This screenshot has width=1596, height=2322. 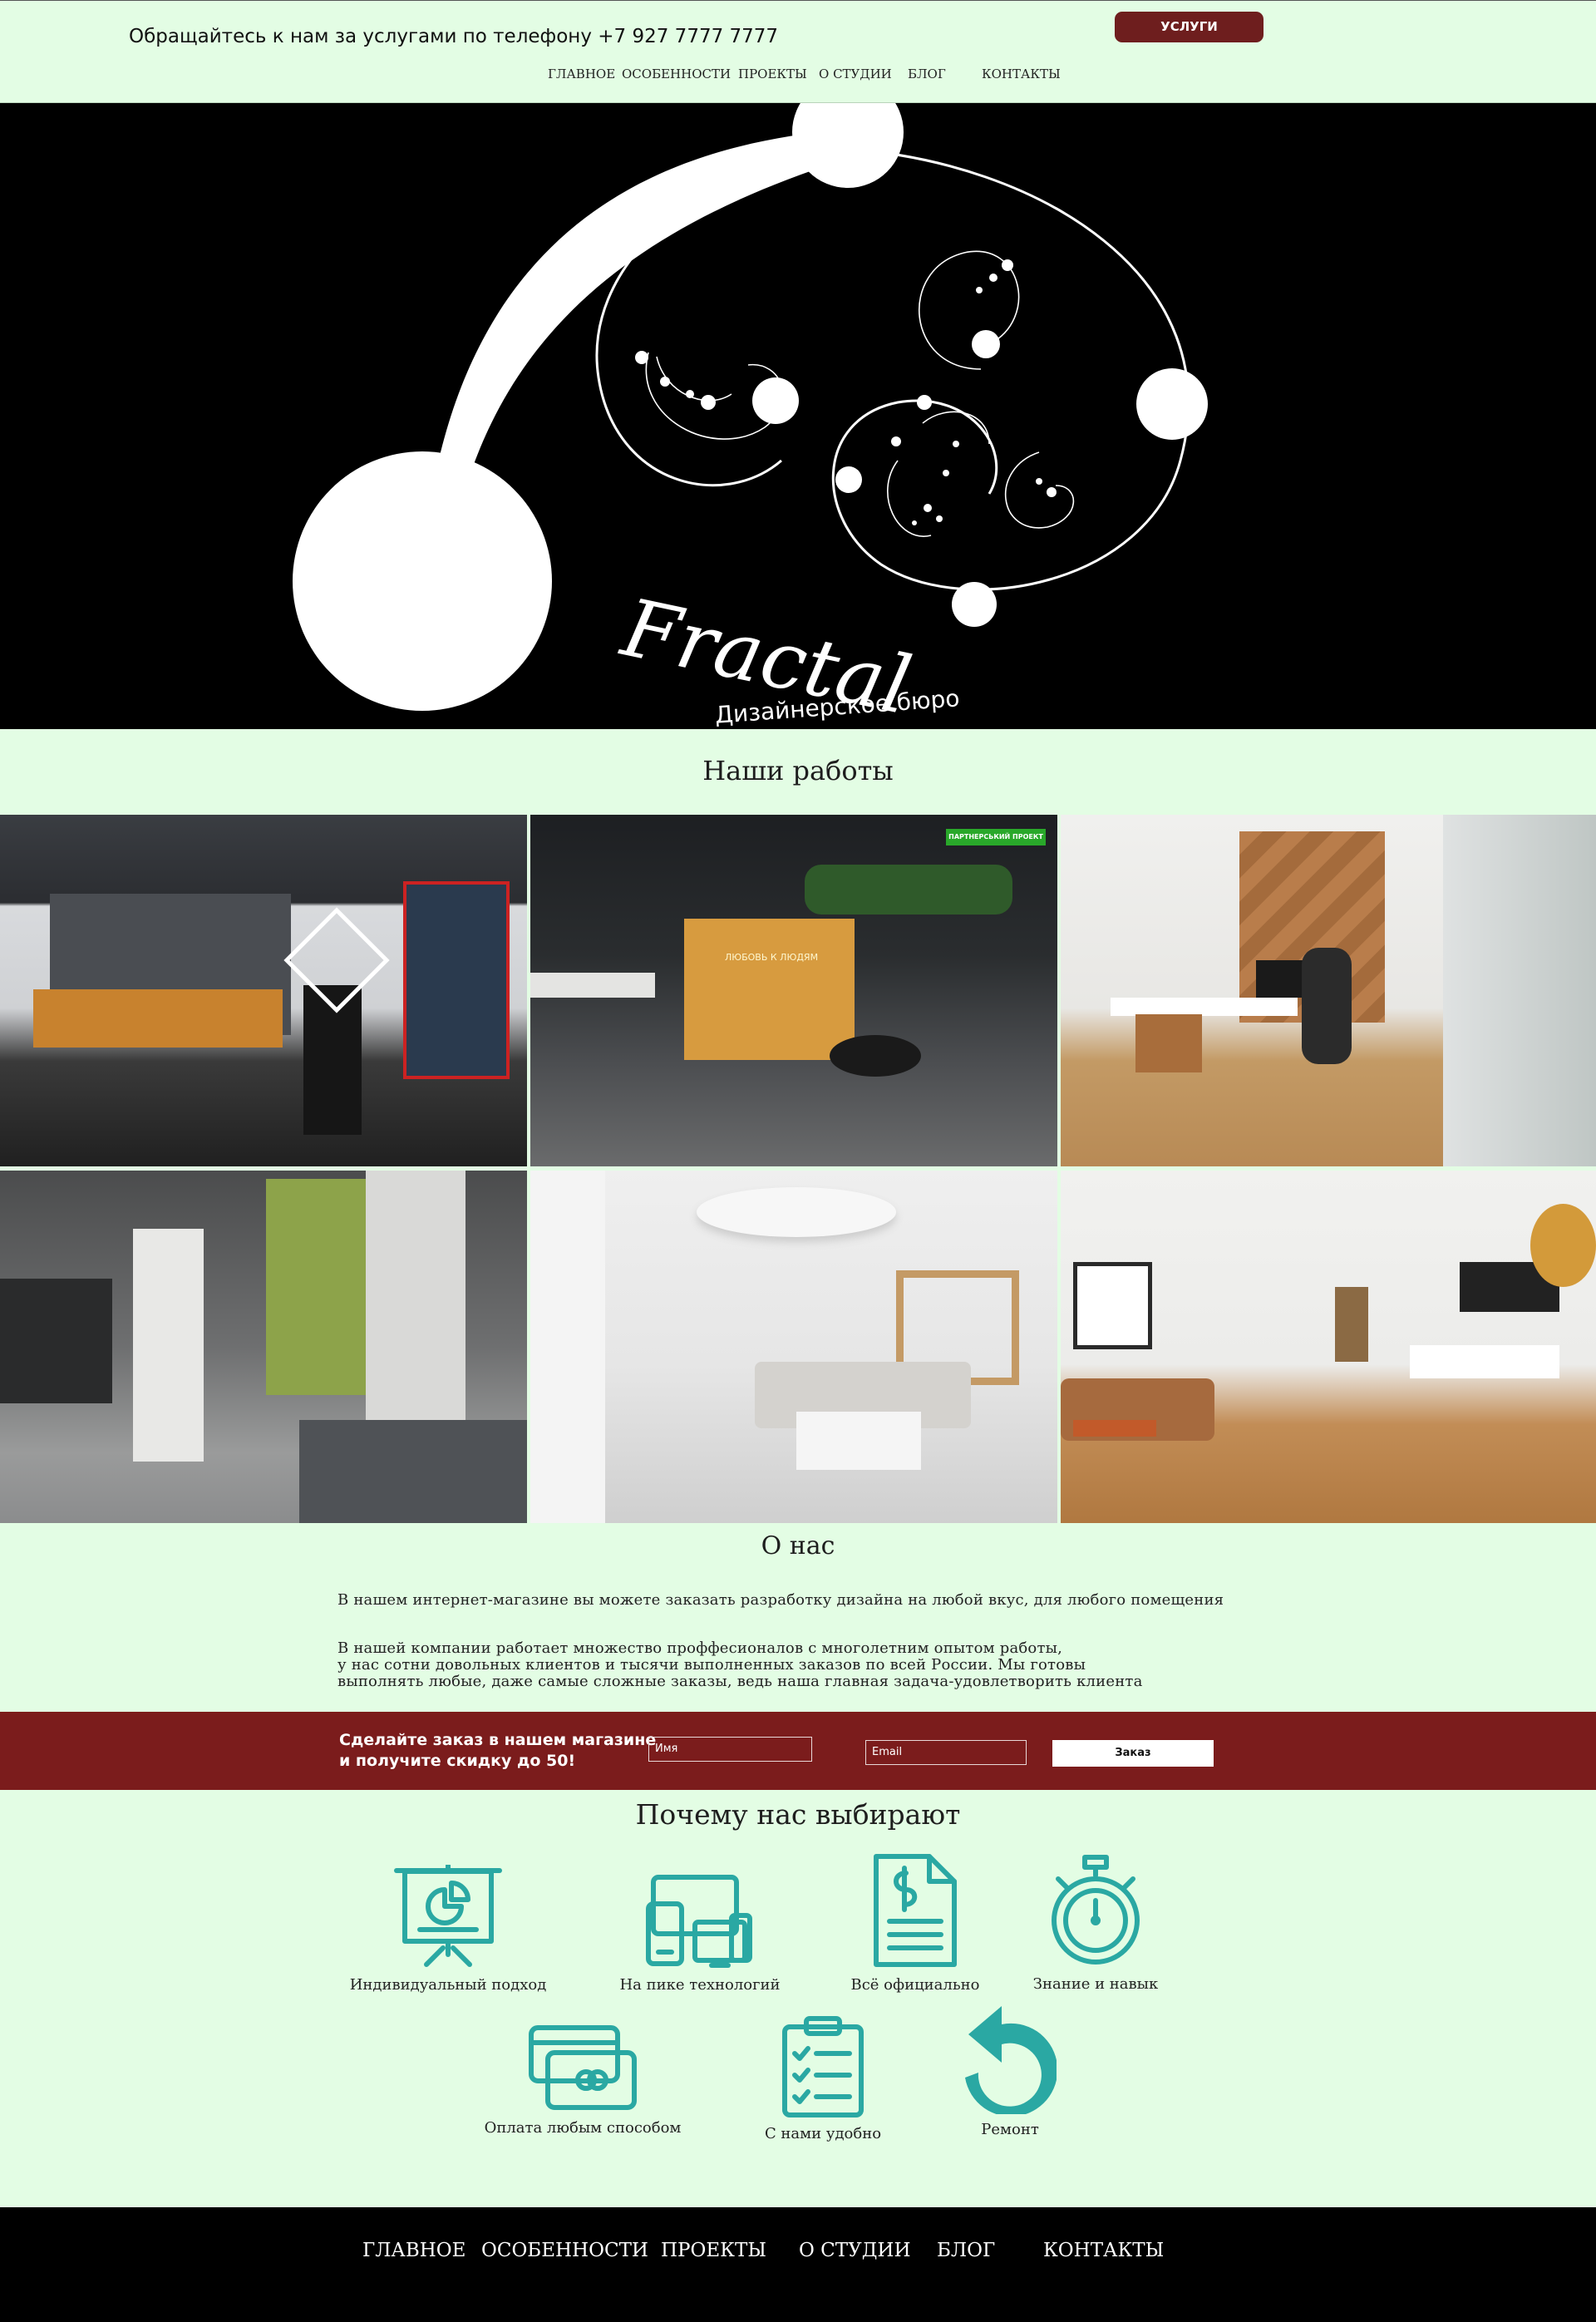 I want to click on neon-sign-text: ЛЮБОВЬ К ЛЮДЯМ, so click(x=771, y=957).